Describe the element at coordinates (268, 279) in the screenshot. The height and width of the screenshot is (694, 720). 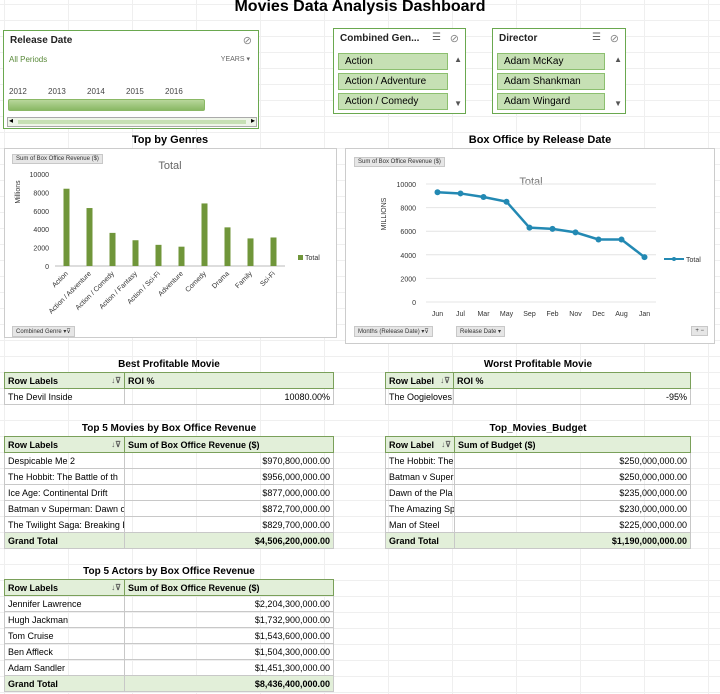
I see `x-tick-label: Sci-Fi` at that location.